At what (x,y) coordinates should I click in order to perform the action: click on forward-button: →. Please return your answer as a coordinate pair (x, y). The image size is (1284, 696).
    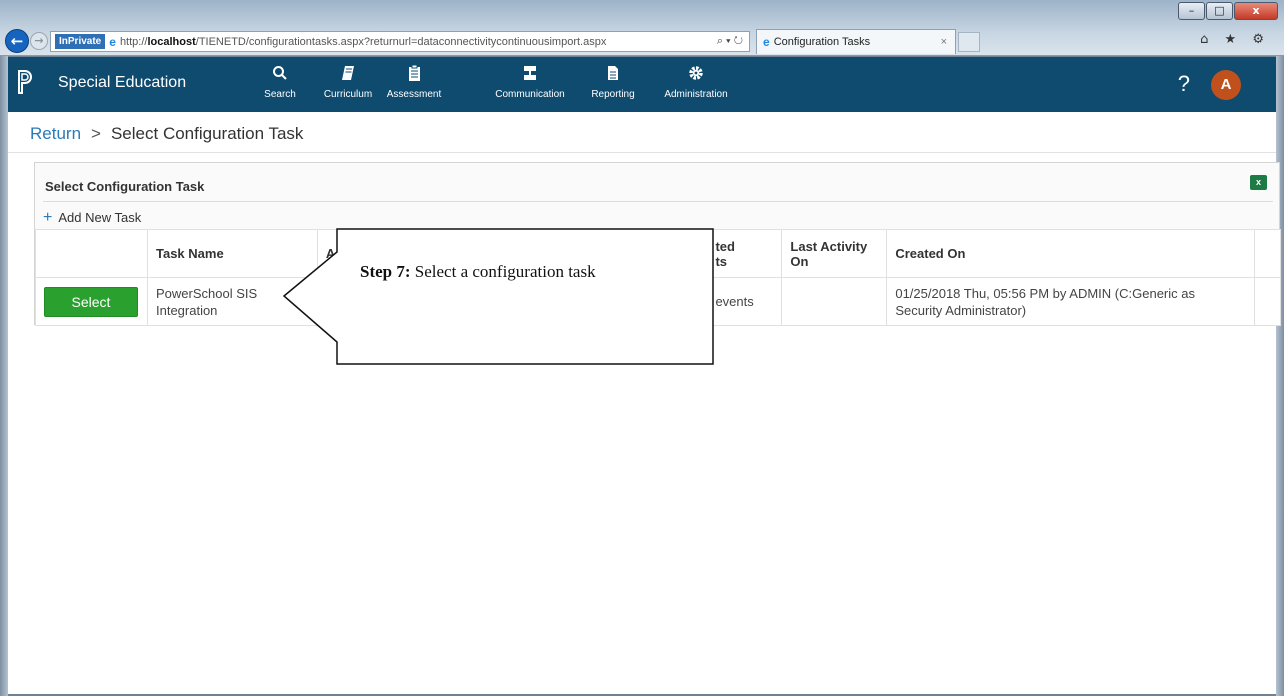
    Looking at the image, I should click on (39, 41).